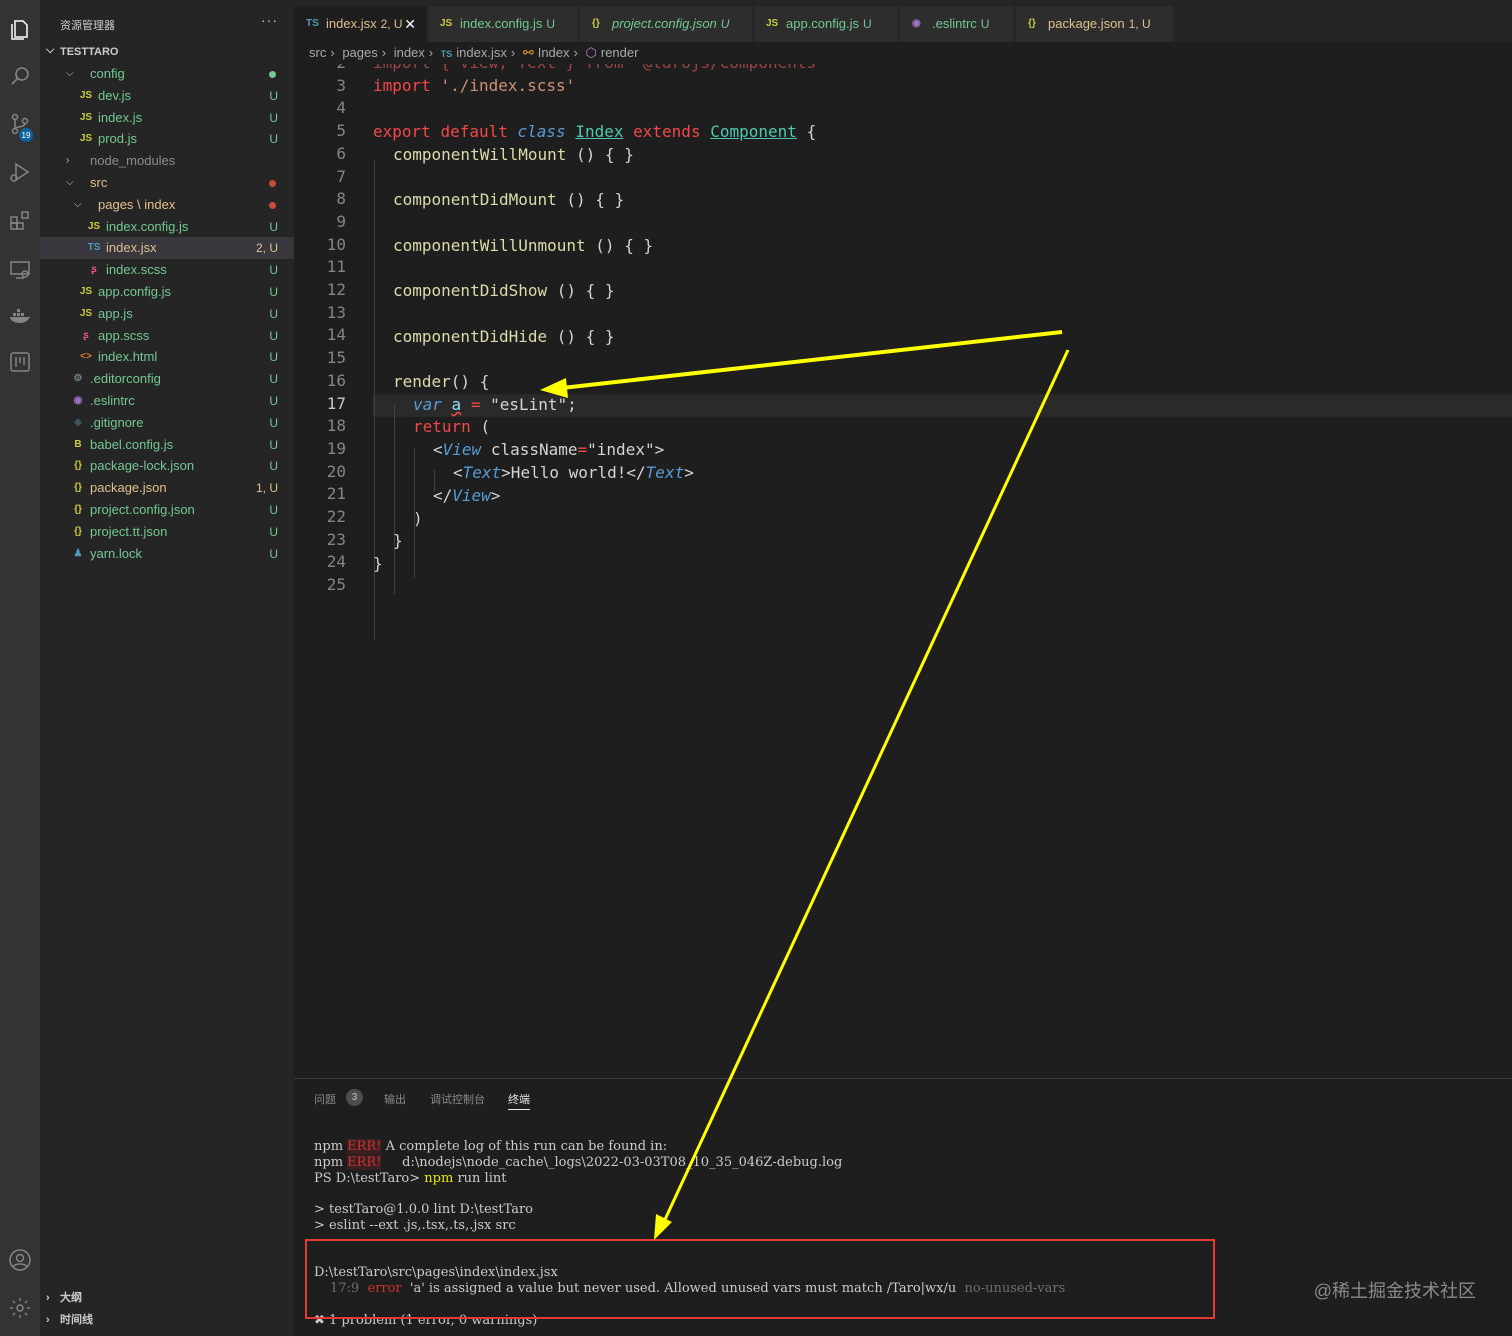 The image size is (1512, 1336). I want to click on editor-tab: {} package.json 1, U, so click(1095, 24).